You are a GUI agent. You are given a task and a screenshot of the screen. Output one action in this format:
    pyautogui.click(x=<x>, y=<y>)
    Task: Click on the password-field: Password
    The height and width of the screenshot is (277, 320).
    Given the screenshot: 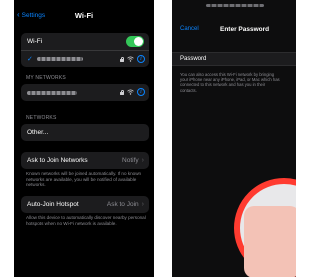 What is the action you would take?
    pyautogui.click(x=234, y=59)
    